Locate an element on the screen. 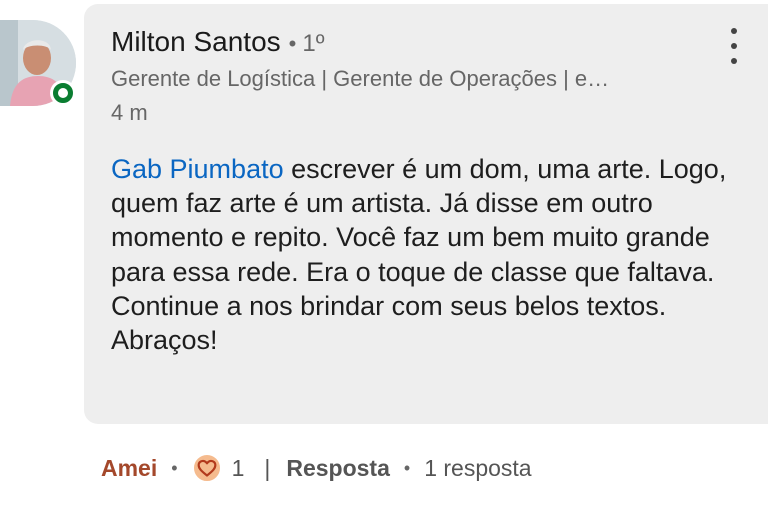 Image resolution: width=768 pixels, height=512 pixels. more-options-icon is located at coordinates (734, 46).